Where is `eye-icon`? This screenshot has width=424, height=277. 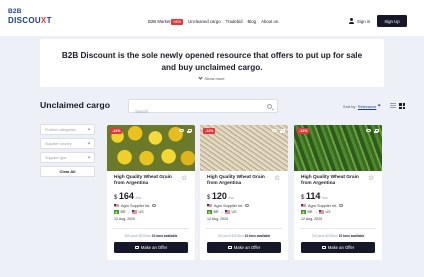 eye-icon is located at coordinates (181, 130).